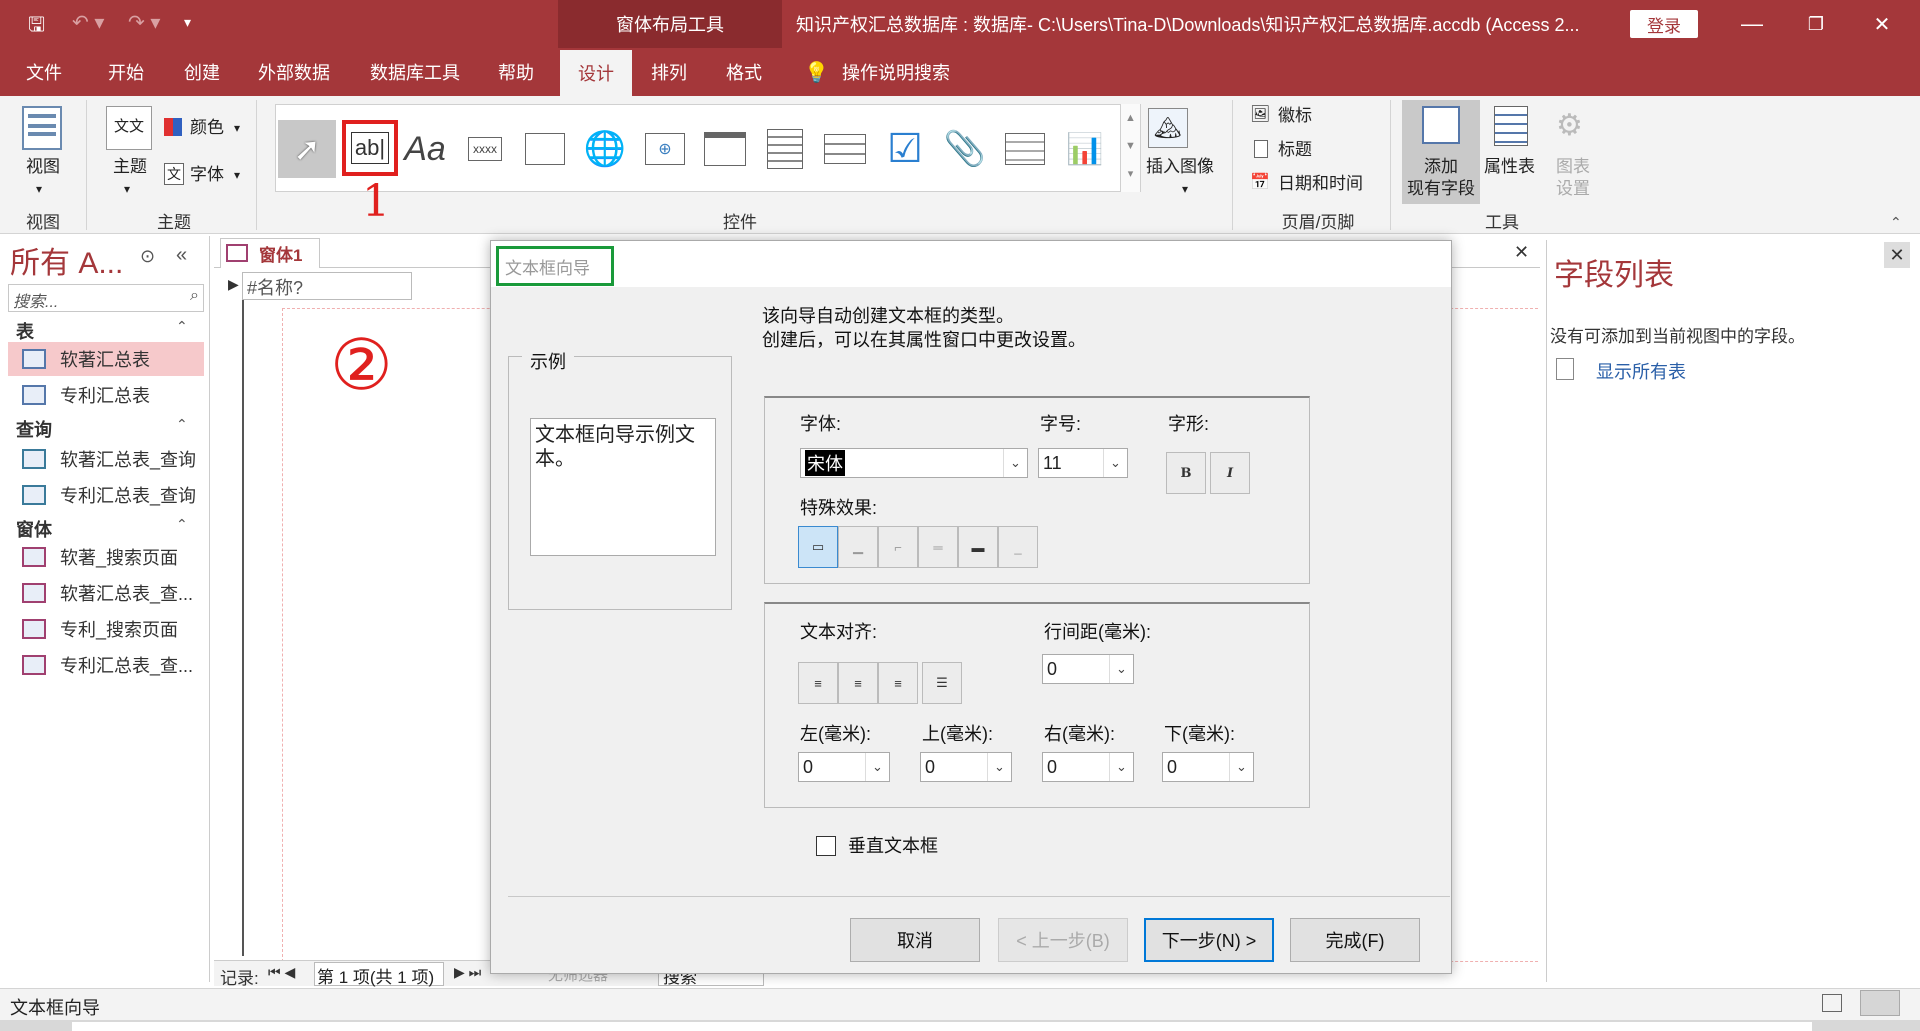  I want to click on title-button: 标题, so click(1295, 150).